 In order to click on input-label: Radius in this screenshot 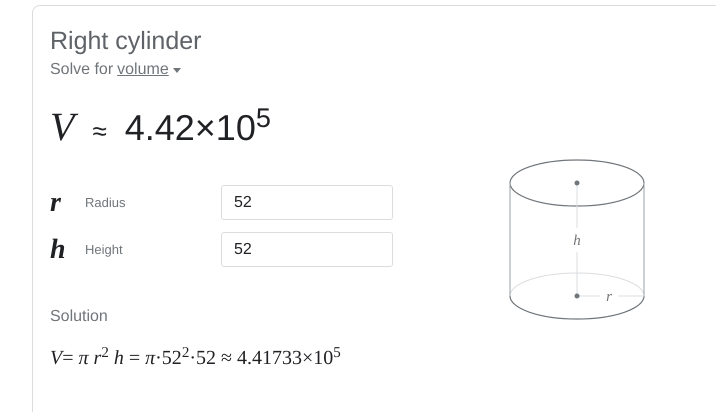, I will do `click(105, 203)`.